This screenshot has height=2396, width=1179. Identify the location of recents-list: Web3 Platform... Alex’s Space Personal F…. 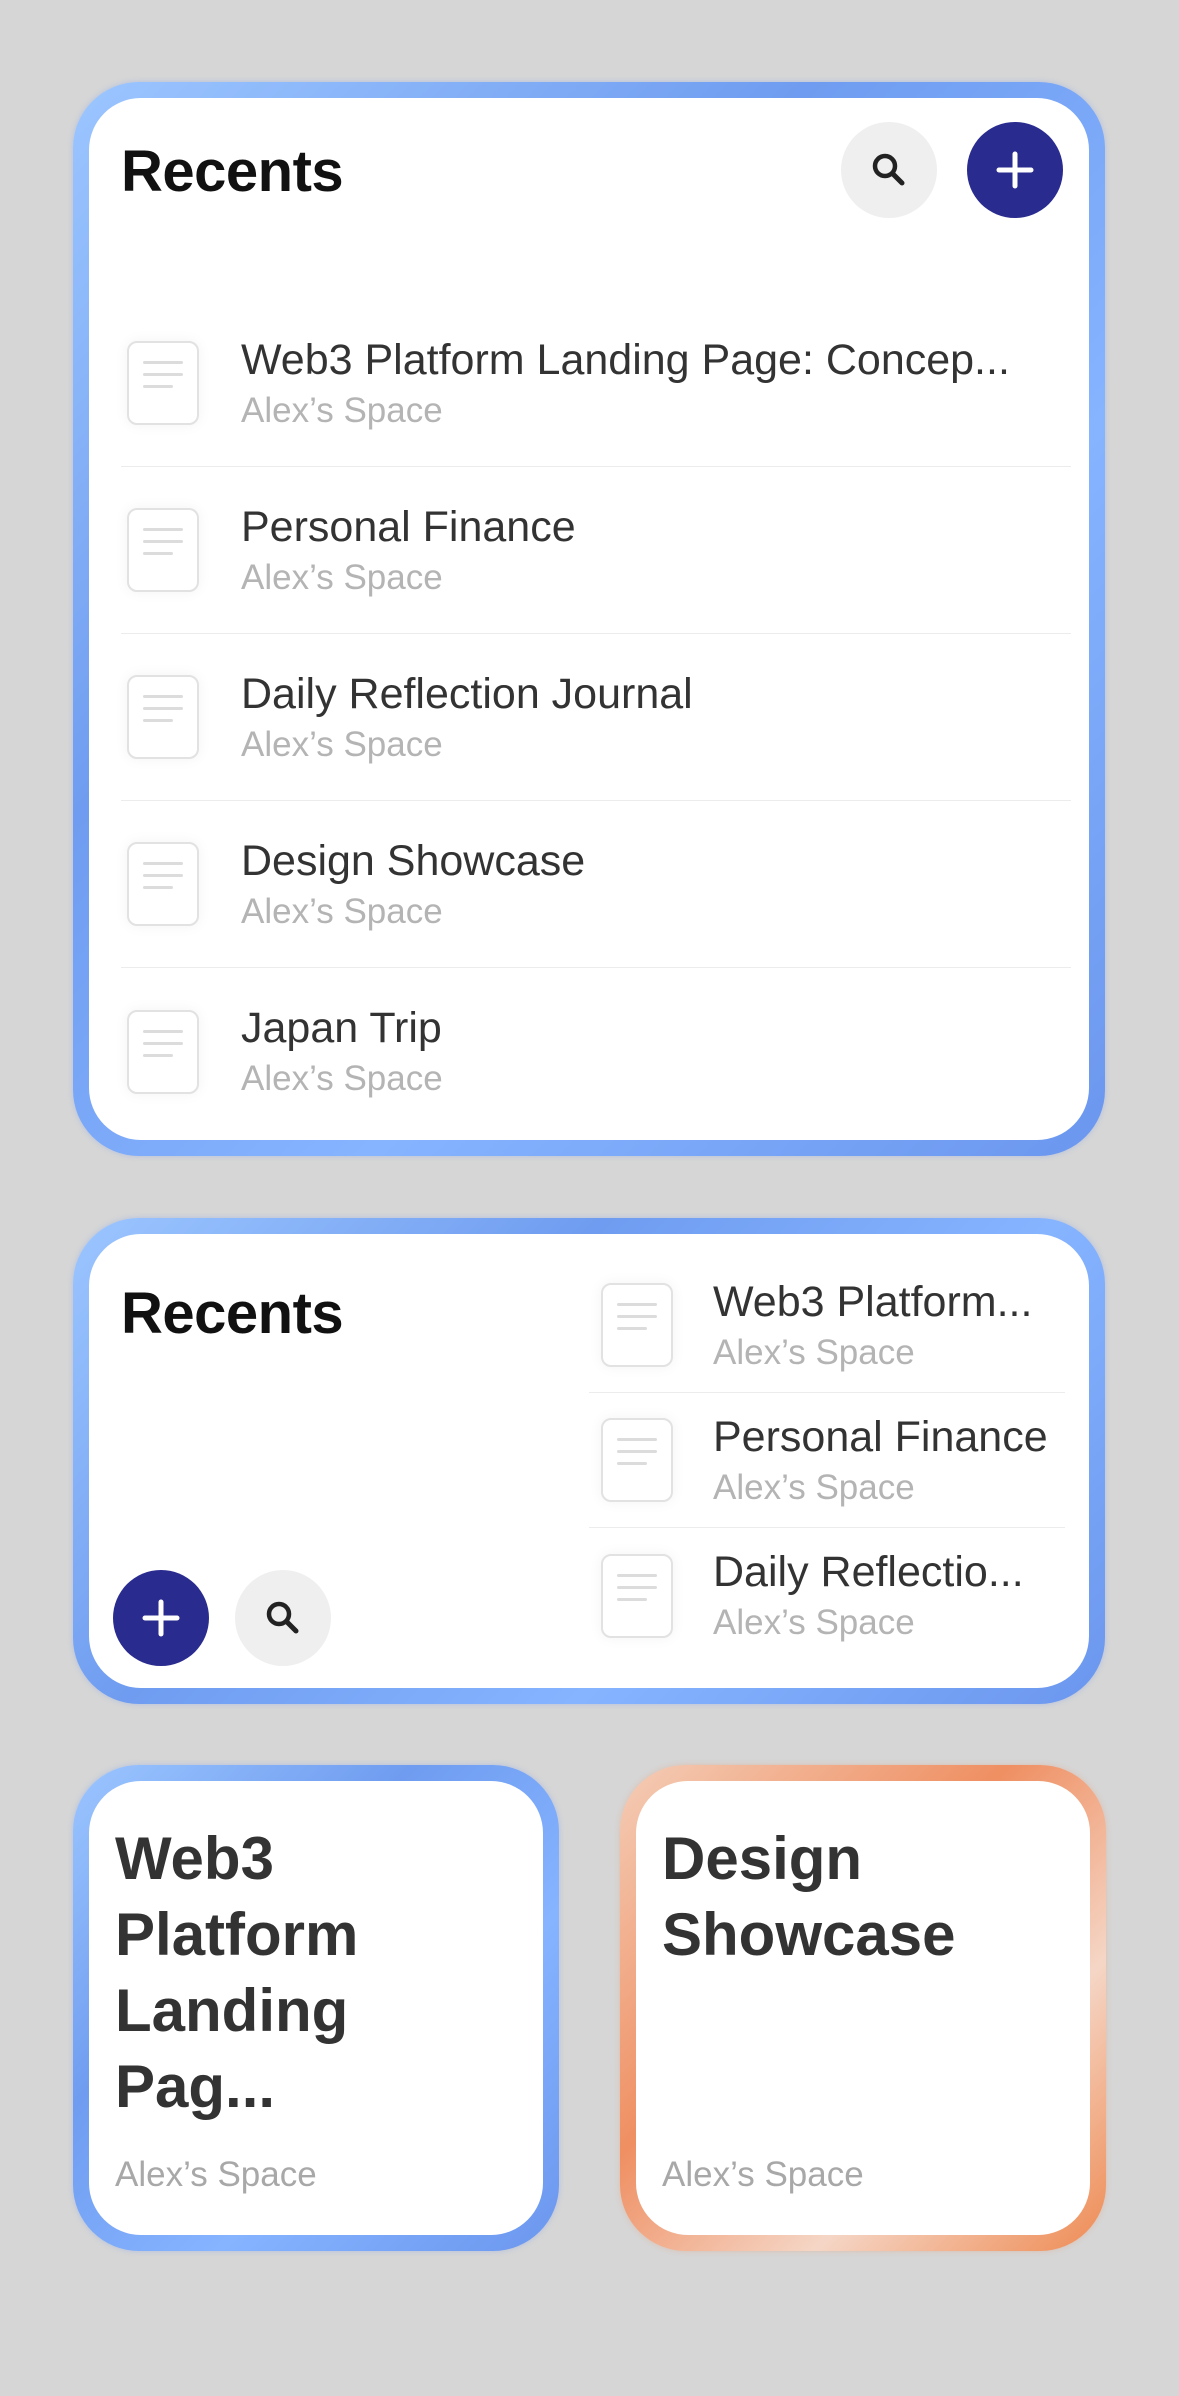
(827, 1460).